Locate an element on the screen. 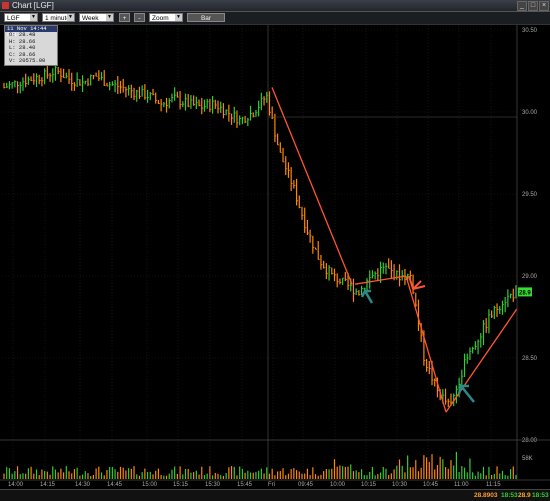 This screenshot has height=501, width=550. info-volume: V: 20575.00 is located at coordinates (27, 61).